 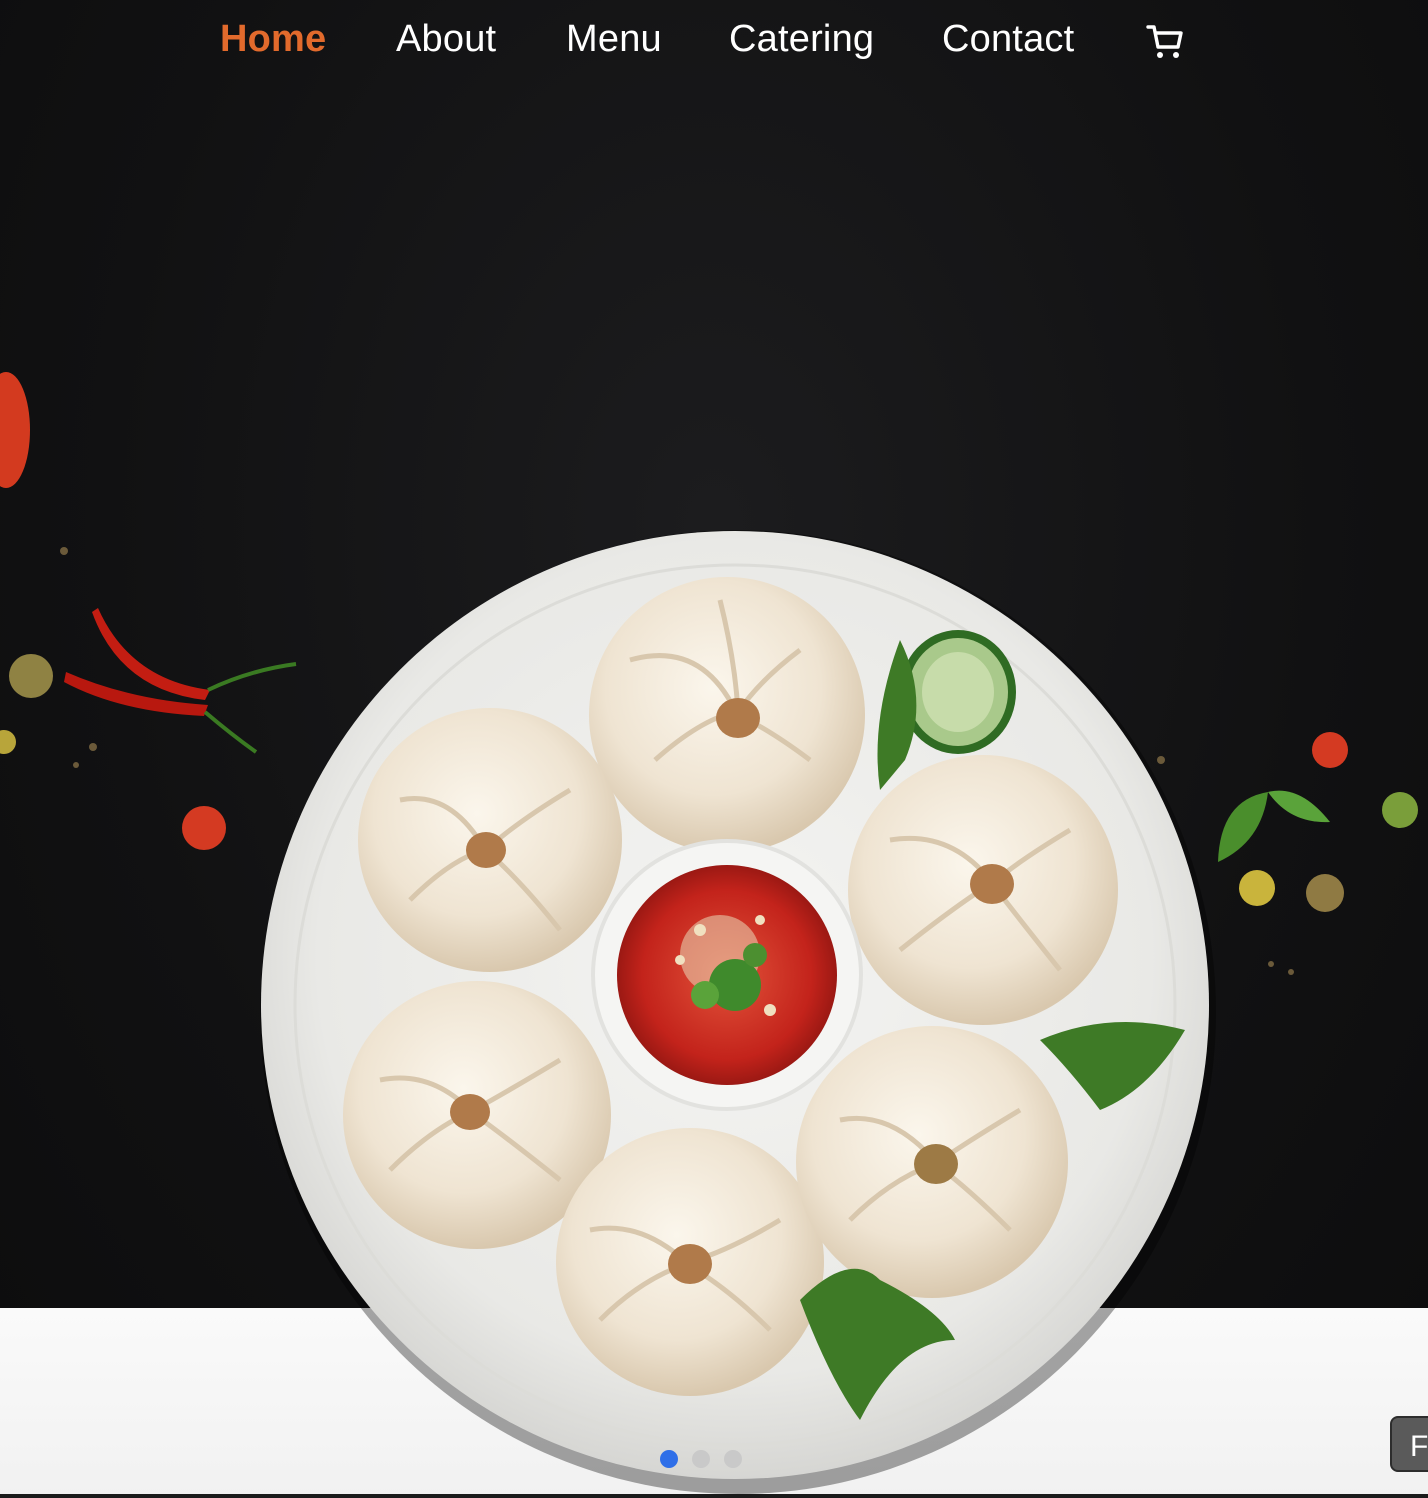 What do you see at coordinates (180, 681) in the screenshot?
I see `chili-peppers` at bounding box center [180, 681].